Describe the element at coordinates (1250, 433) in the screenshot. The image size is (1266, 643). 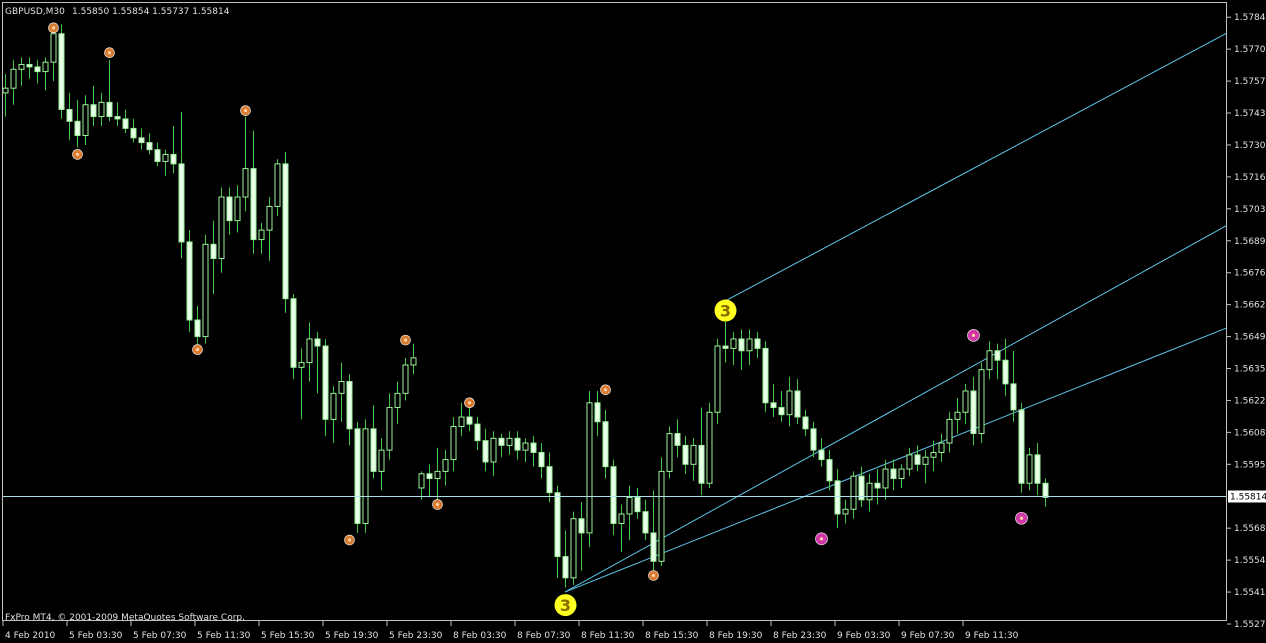
I see `y-tick-label: 1.56085` at that location.